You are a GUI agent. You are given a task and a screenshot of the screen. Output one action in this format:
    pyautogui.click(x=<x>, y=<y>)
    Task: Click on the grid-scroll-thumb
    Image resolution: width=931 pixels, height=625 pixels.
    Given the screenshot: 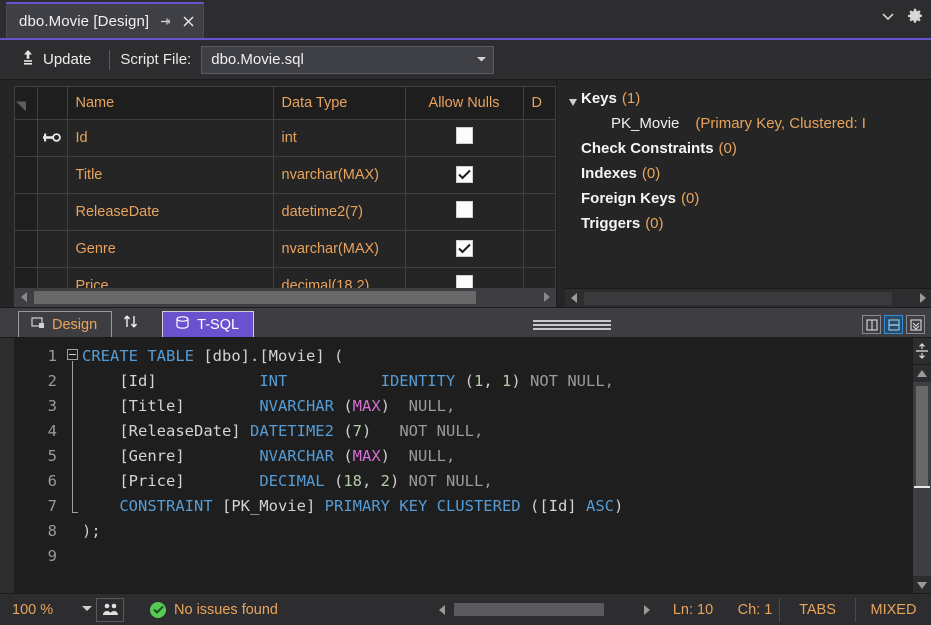 What is the action you would take?
    pyautogui.click(x=255, y=297)
    